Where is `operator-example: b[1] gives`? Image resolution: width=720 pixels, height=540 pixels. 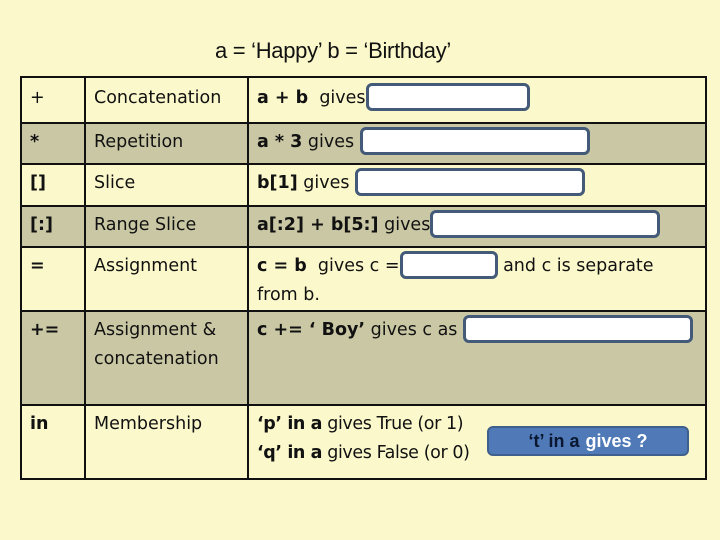
operator-example: b[1] gives is located at coordinates (477, 185).